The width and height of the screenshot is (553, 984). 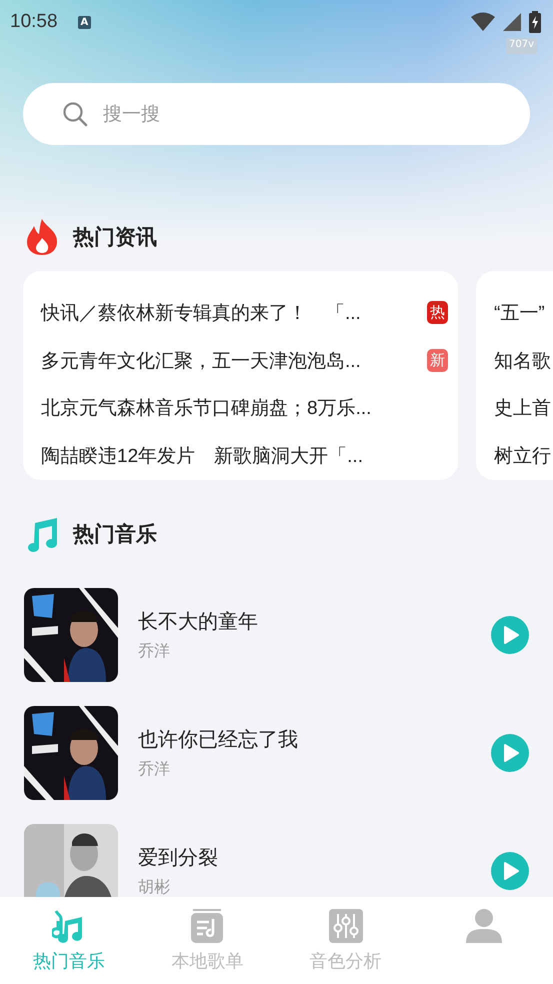 What do you see at coordinates (154, 887) in the screenshot?
I see `song-artist: 胡彬` at bounding box center [154, 887].